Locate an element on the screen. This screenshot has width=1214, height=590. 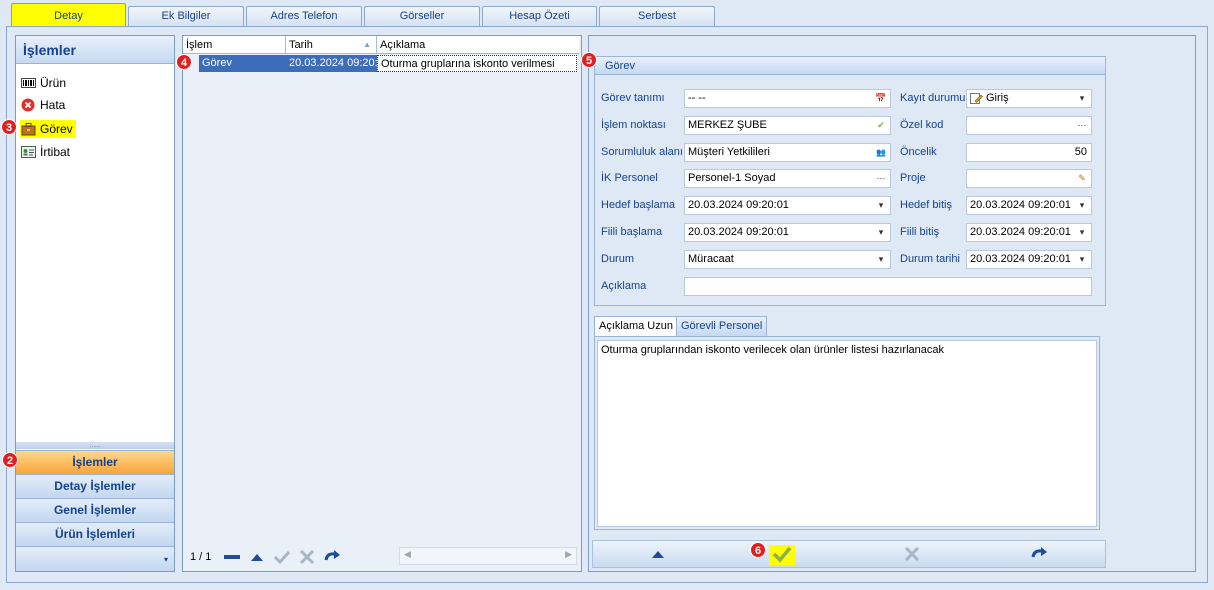
step-marker: 4 is located at coordinates (184, 62).